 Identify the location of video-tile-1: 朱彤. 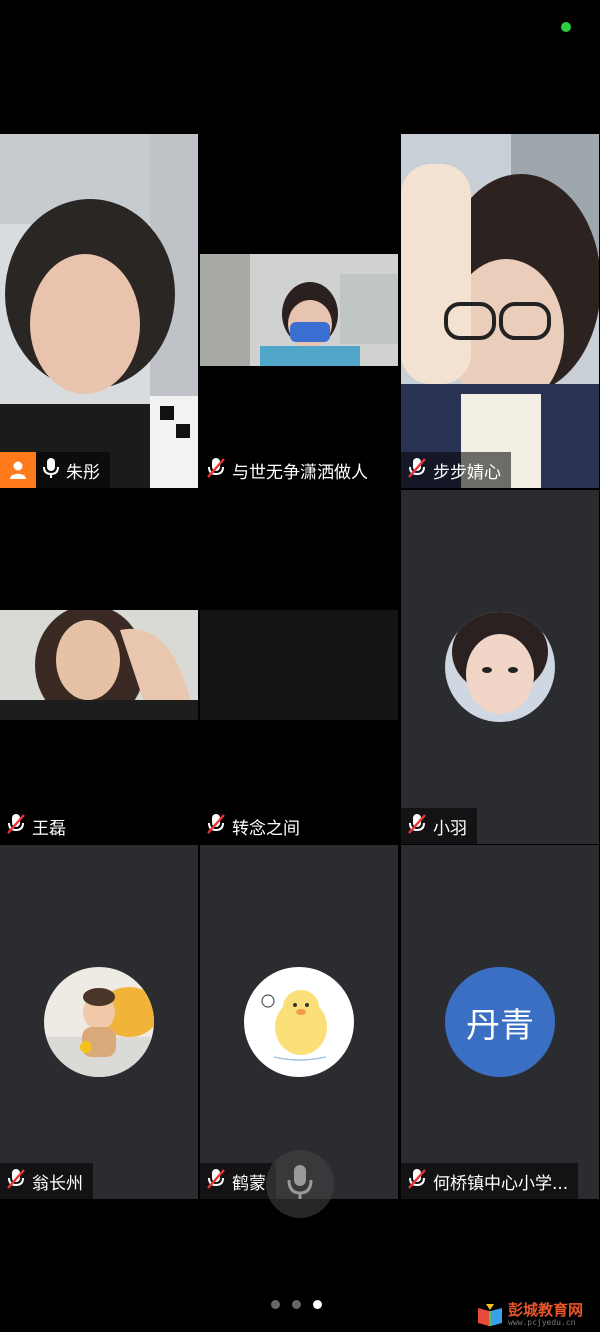
(99, 311).